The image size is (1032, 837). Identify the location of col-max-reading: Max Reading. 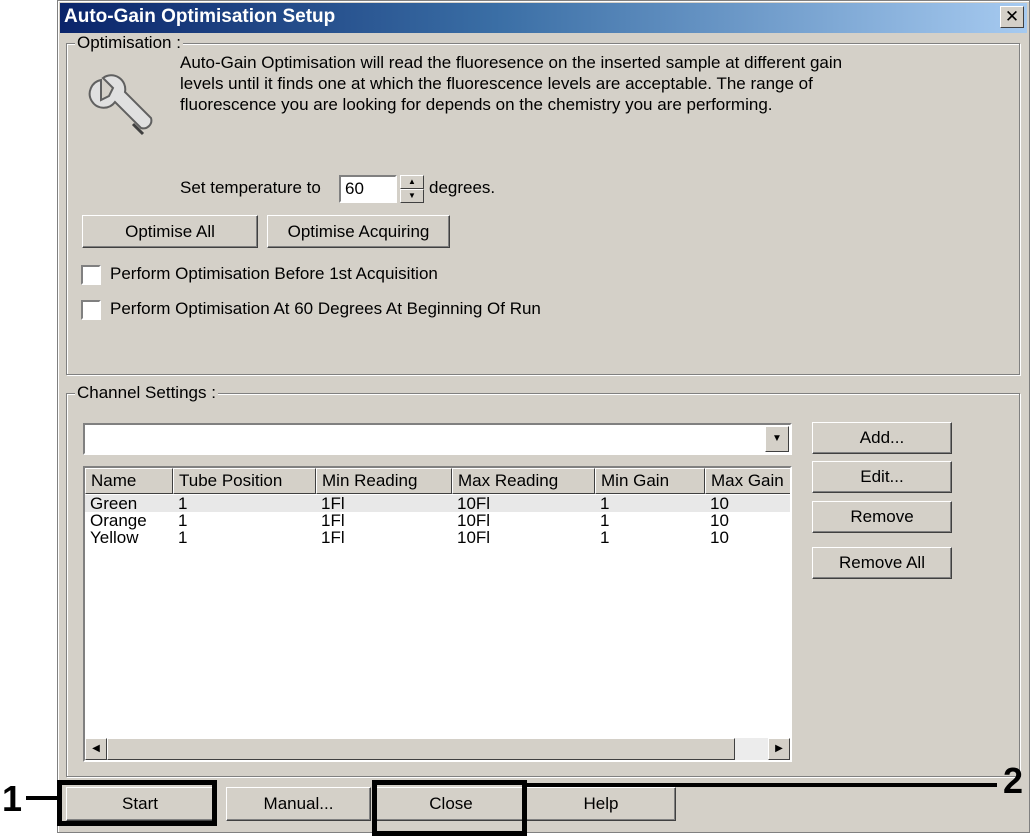
(523, 481).